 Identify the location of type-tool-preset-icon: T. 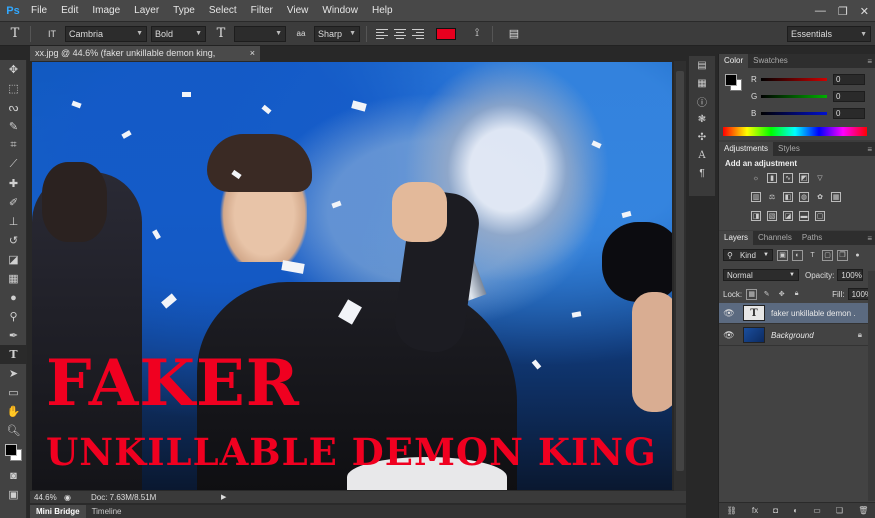
(15, 34).